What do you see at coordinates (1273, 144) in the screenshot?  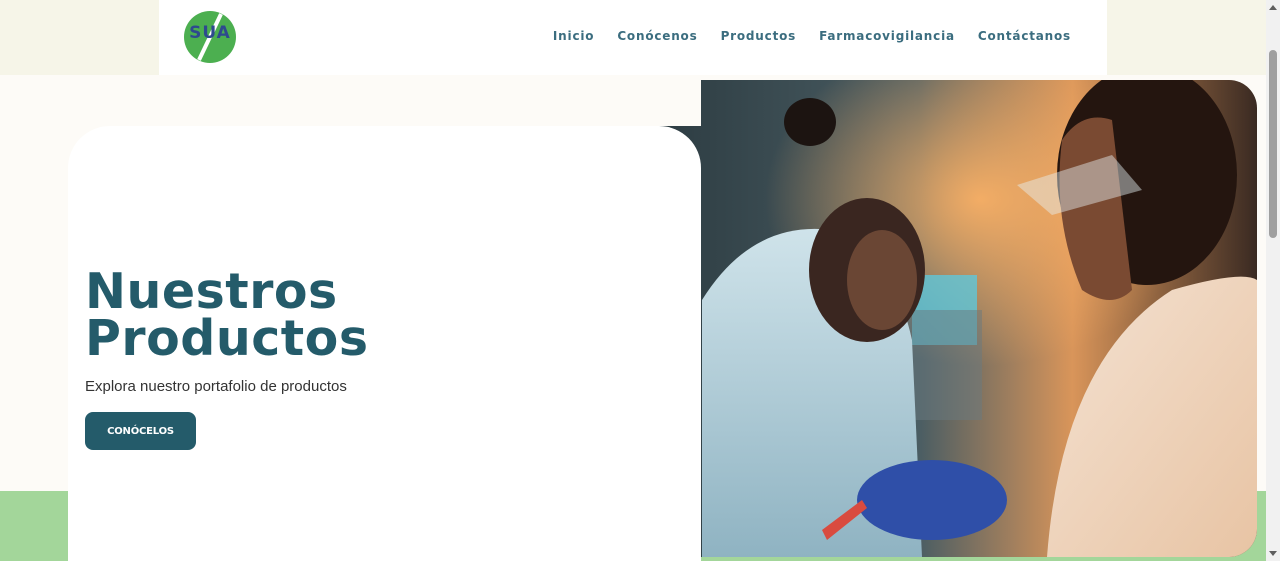 I see `scroll-thumb` at bounding box center [1273, 144].